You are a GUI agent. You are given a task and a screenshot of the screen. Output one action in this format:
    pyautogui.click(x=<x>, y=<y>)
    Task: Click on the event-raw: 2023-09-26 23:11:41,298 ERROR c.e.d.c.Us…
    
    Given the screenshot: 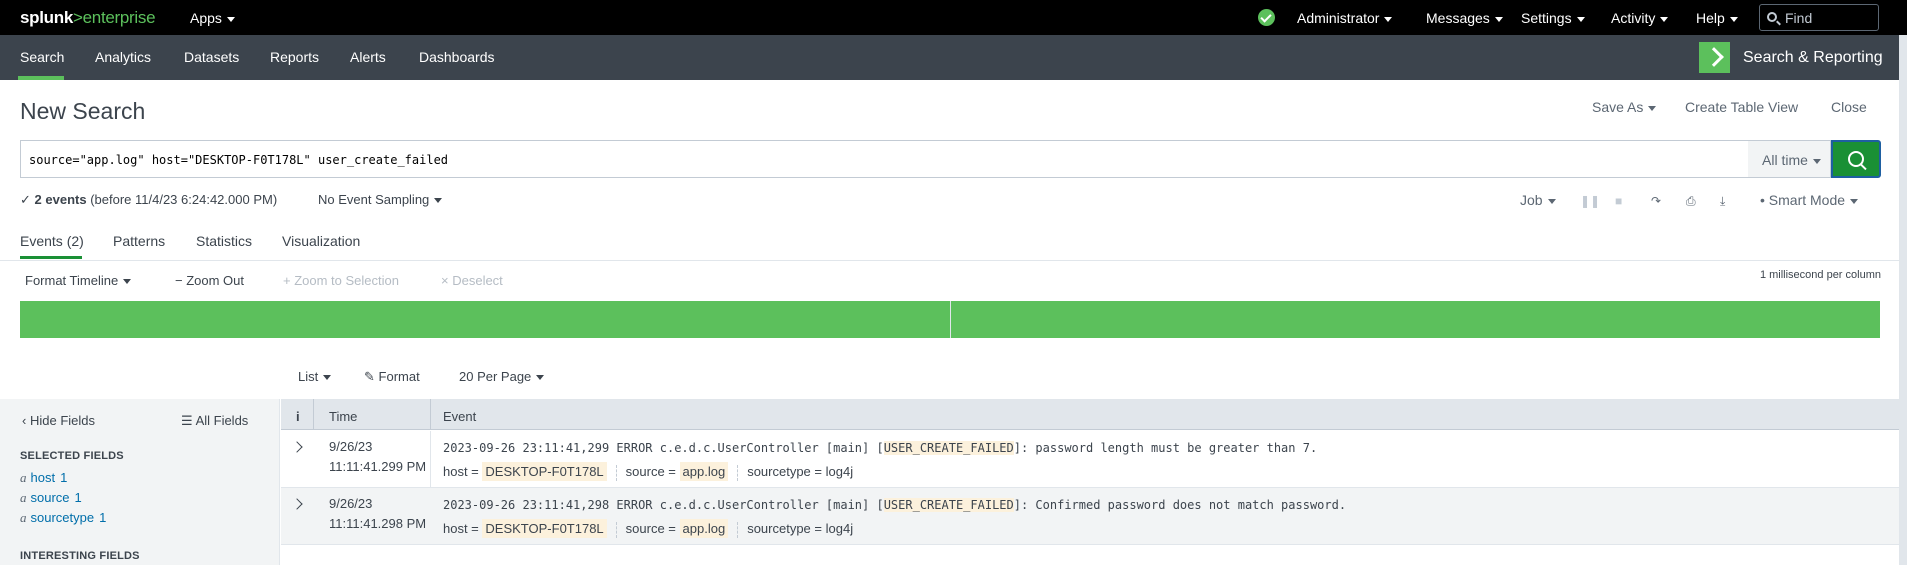 What is the action you would take?
    pyautogui.click(x=894, y=505)
    